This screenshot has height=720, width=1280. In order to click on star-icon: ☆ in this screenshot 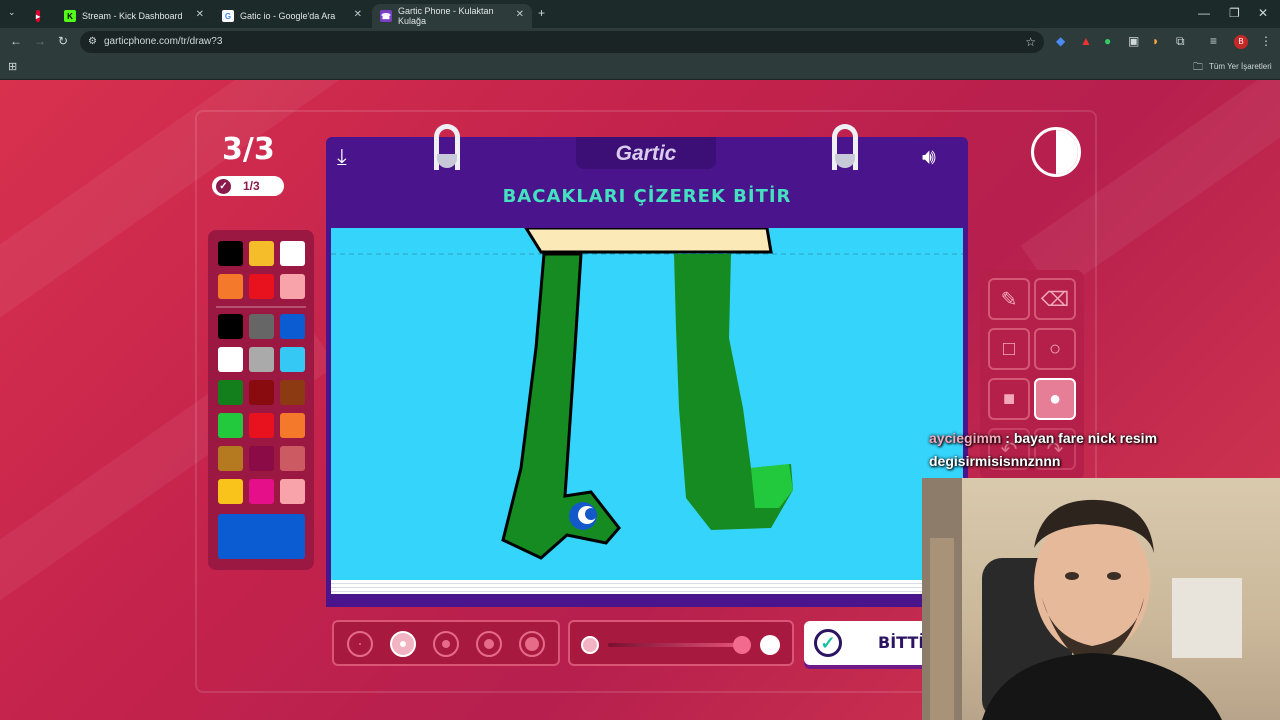, I will do `click(1030, 42)`.